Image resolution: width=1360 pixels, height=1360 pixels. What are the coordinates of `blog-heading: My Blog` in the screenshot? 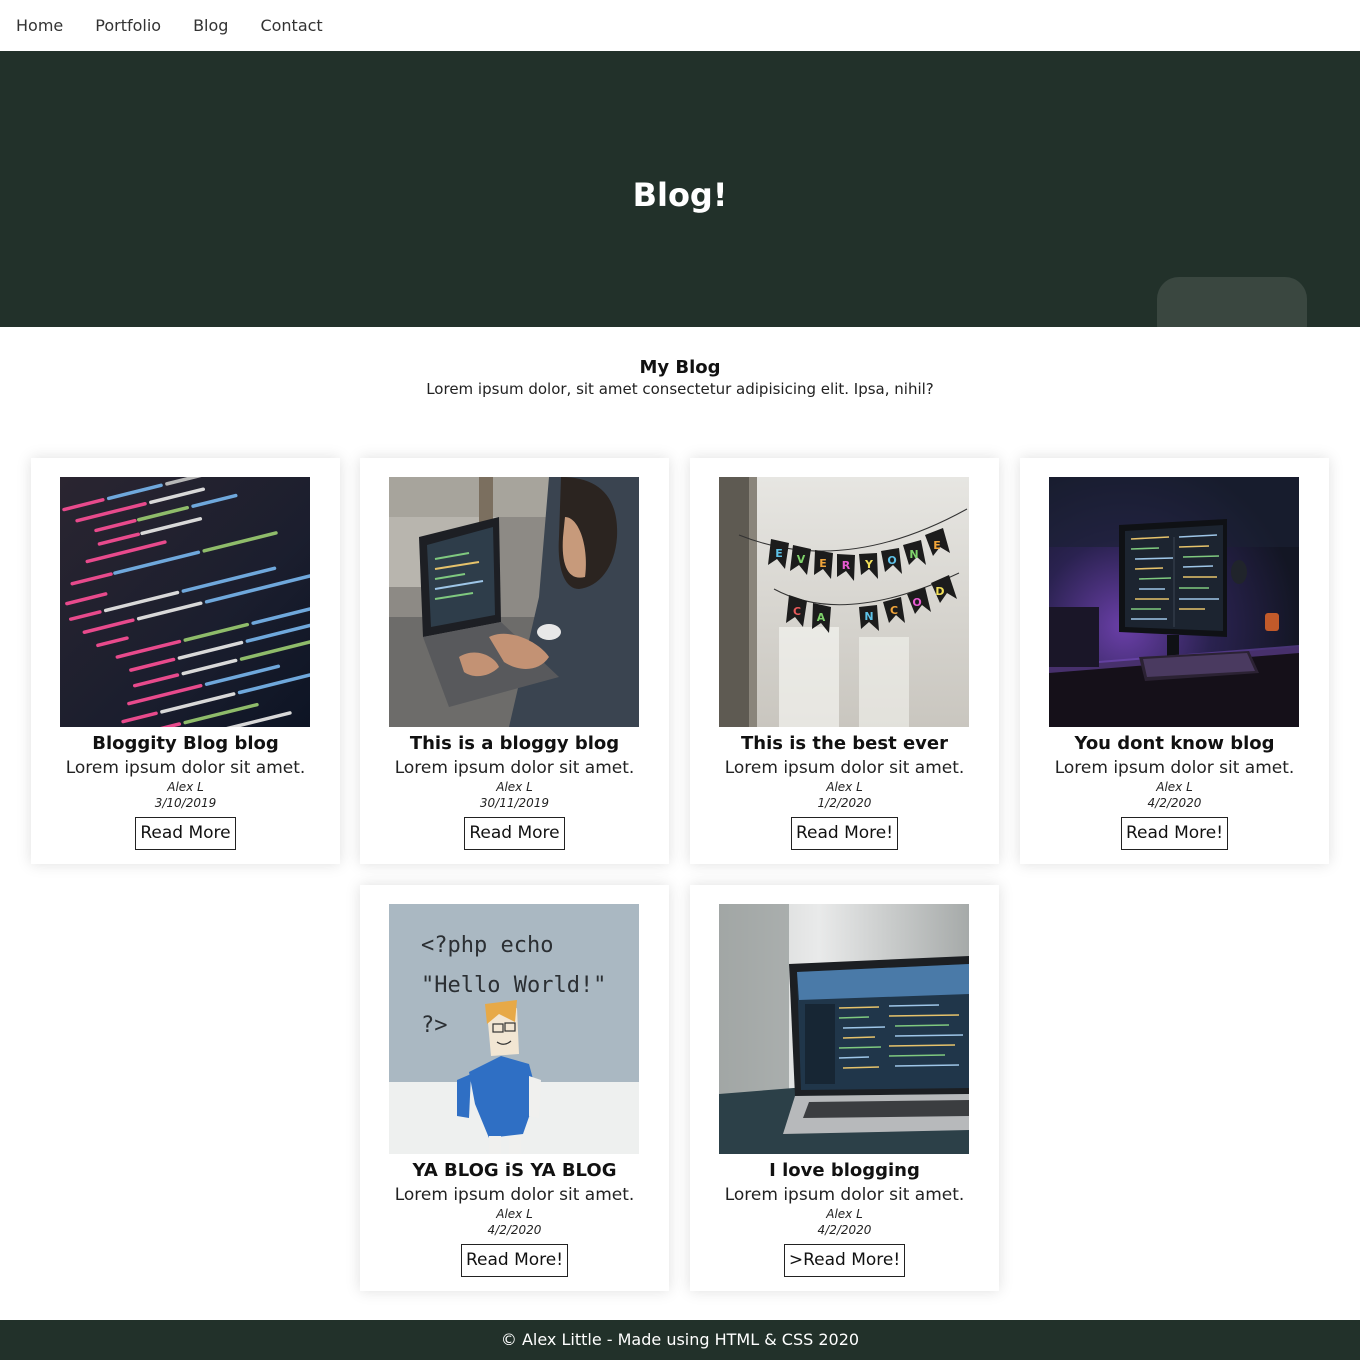 It's located at (680, 367).